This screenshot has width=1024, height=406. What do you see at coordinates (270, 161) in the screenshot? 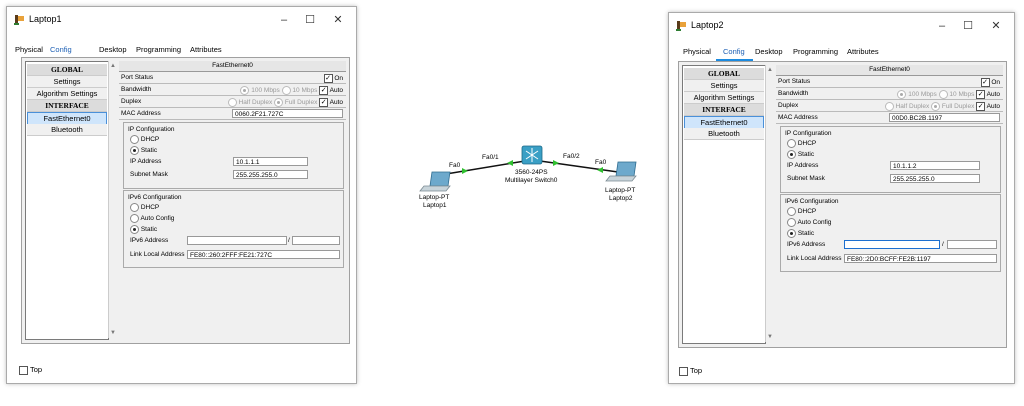
I see `ip-address-field: 10.1.1.1` at bounding box center [270, 161].